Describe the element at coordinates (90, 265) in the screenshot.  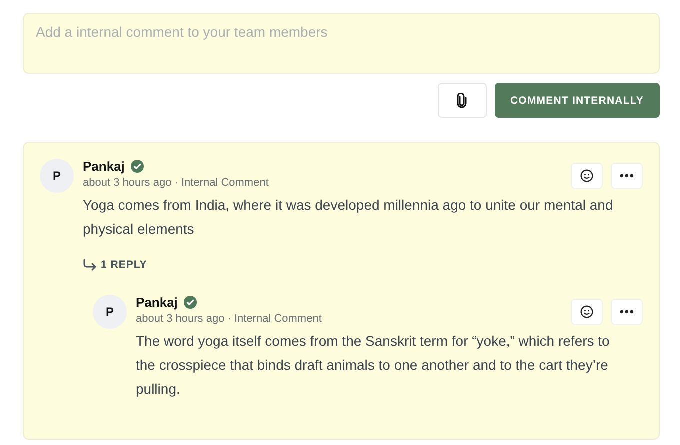
I see `reply-arrow-icon` at that location.